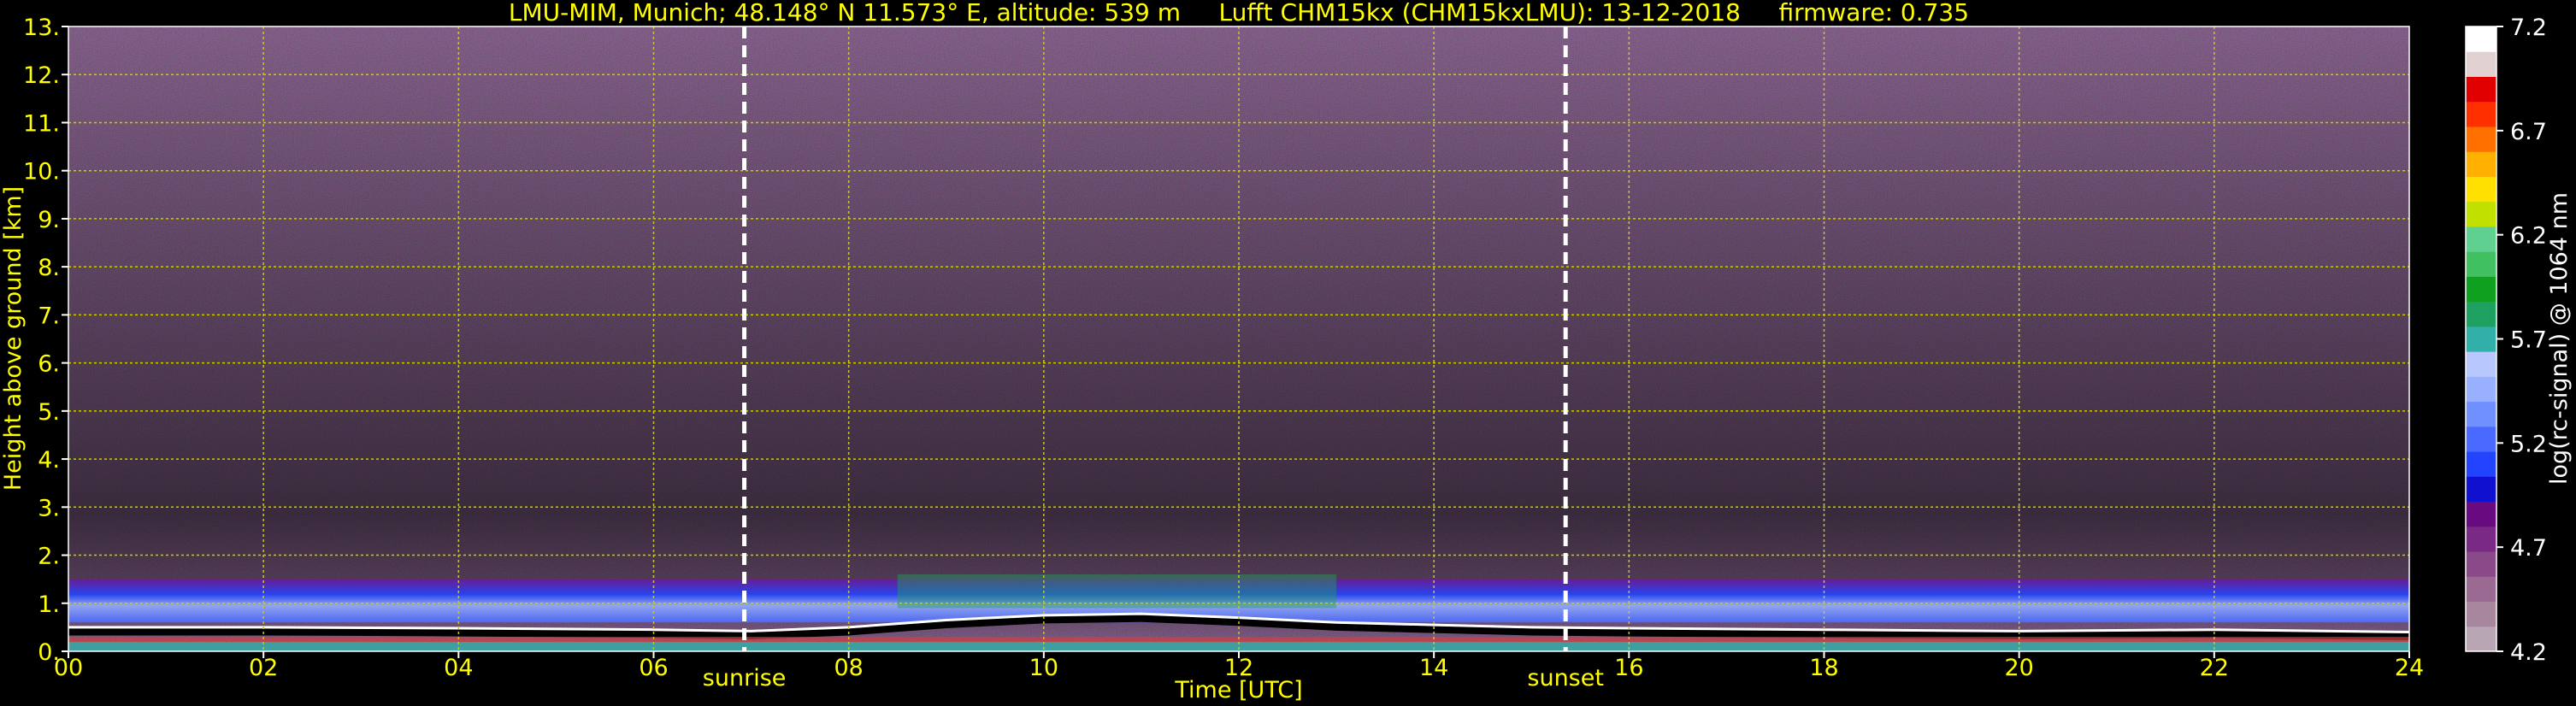  Describe the element at coordinates (49, 460) in the screenshot. I see `y-tick-label: 4.` at that location.